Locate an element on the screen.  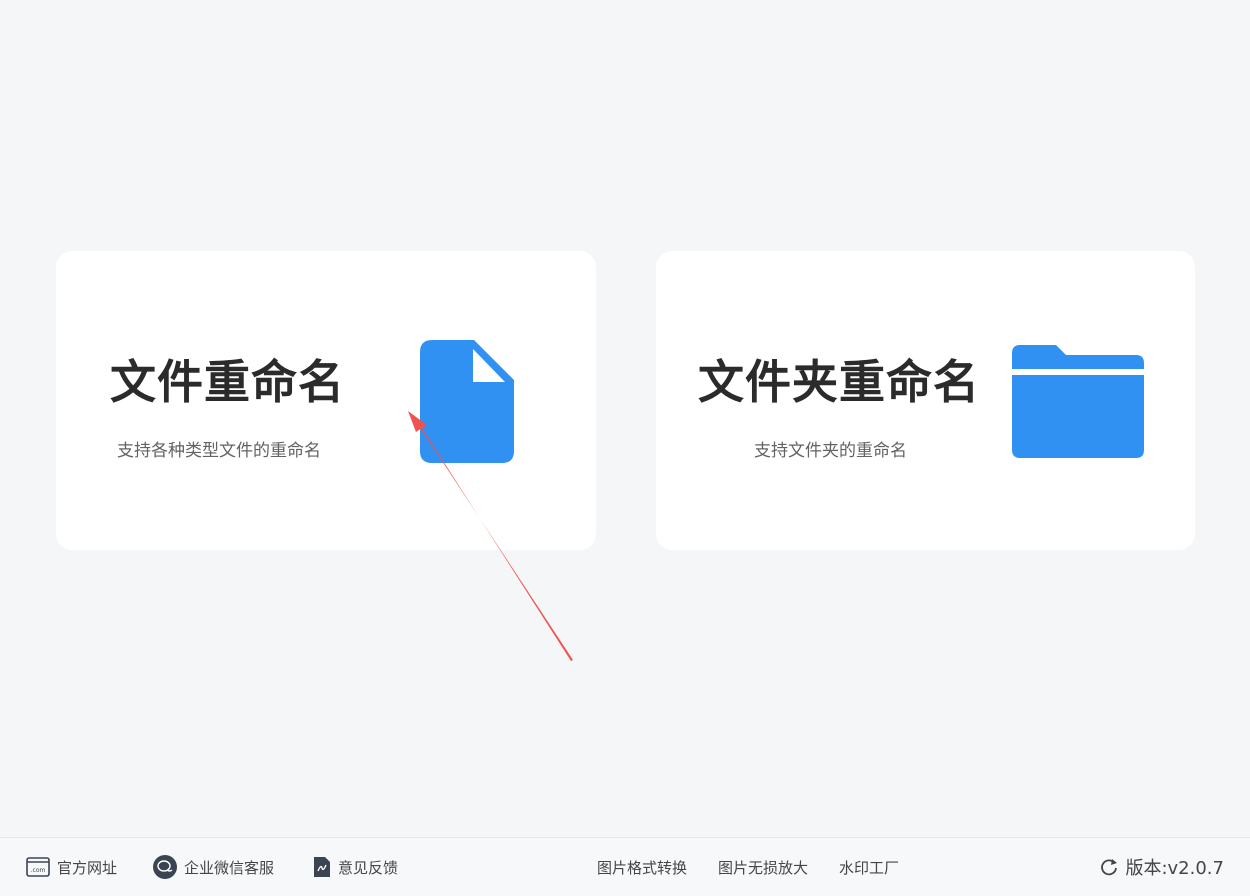
refresh-icon is located at coordinates (1109, 867).